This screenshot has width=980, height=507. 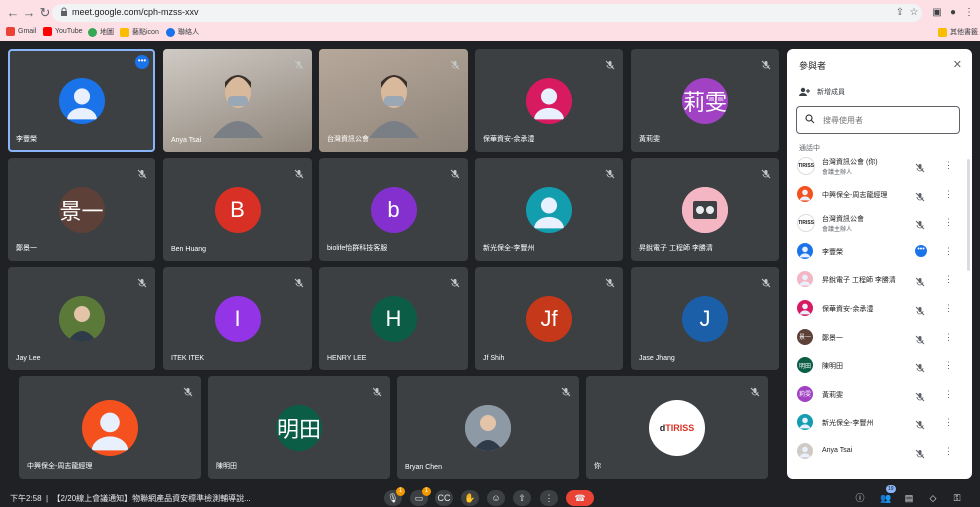 I want to click on participant-row: 明田 陳明田 ⋮, so click(x=879, y=365).